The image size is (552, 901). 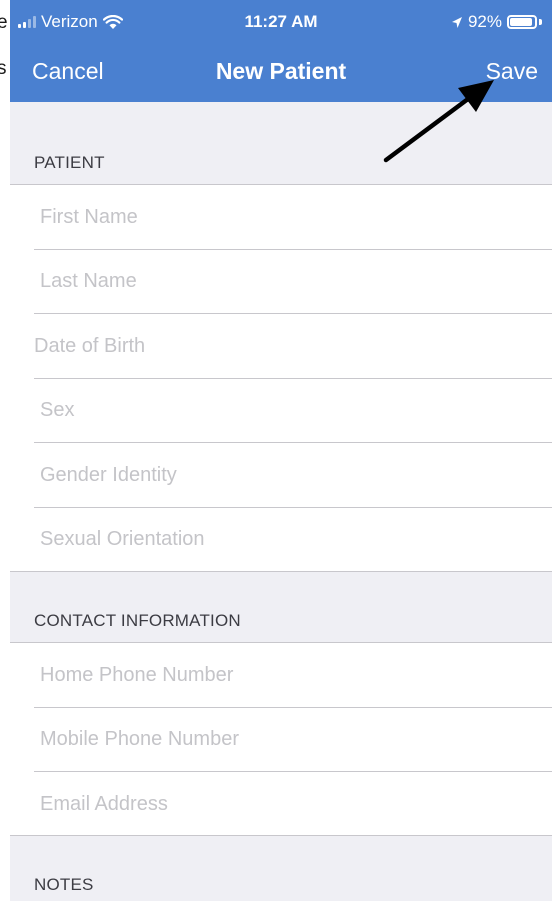 I want to click on sex-field, so click(x=280, y=410).